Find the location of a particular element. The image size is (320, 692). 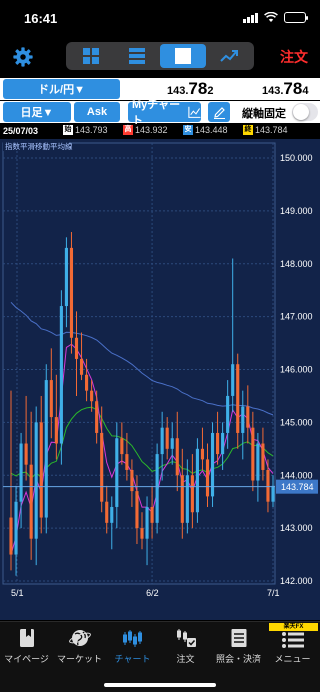

x-tick-label: 7/1 is located at coordinates (273, 593).